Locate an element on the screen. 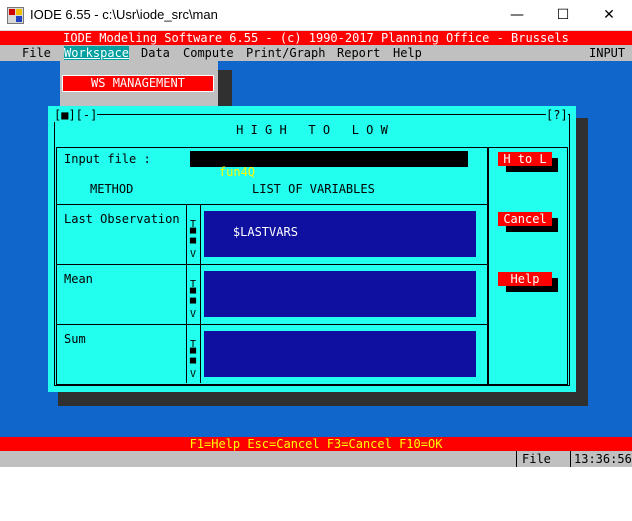 The width and height of the screenshot is (632, 521). input-file-value: fun4Q is located at coordinates (237, 172).